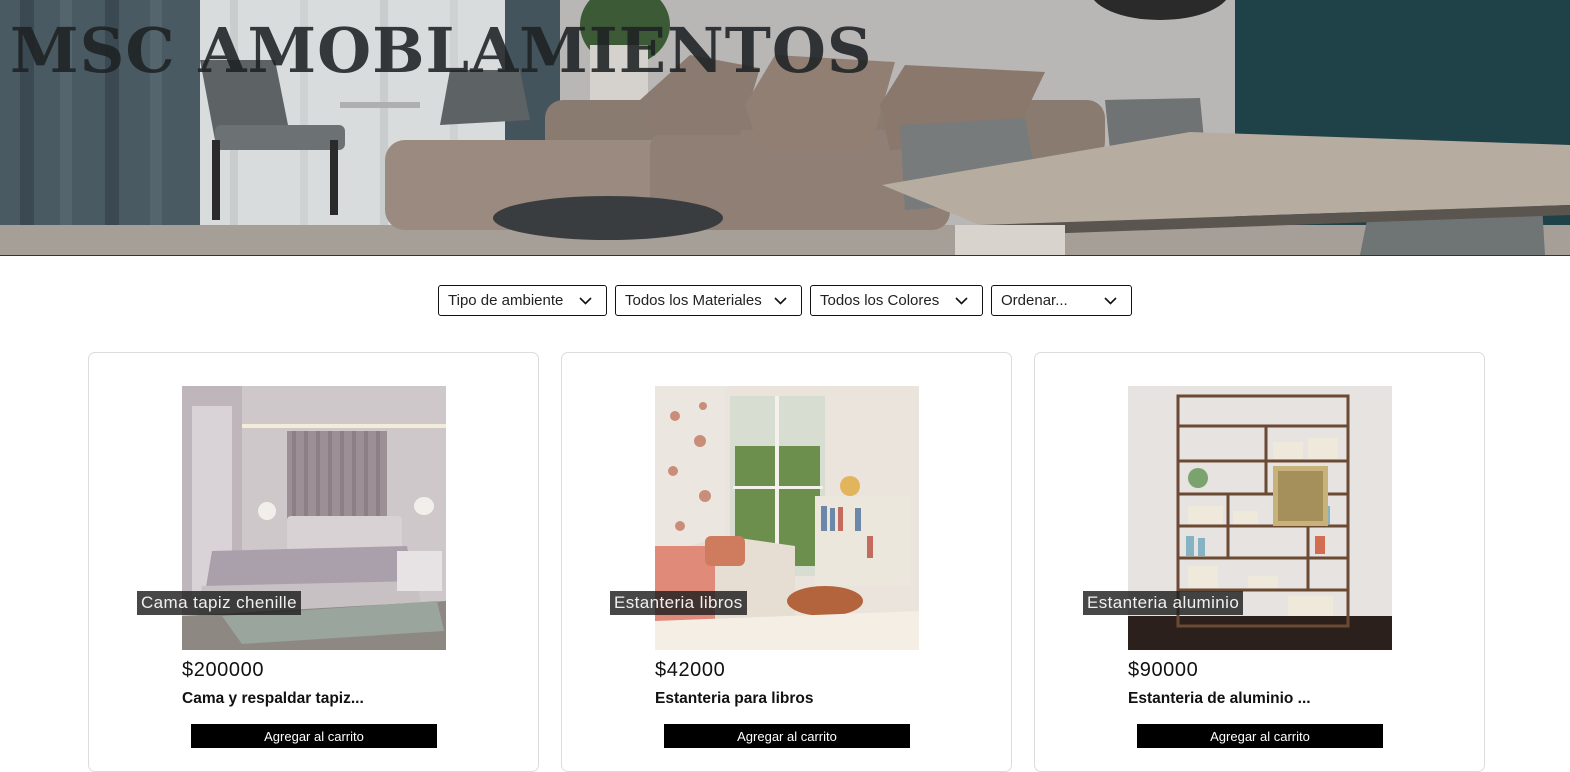 The height and width of the screenshot is (772, 1570). What do you see at coordinates (1163, 603) in the screenshot?
I see `product-caption: Estanteria aluminio` at bounding box center [1163, 603].